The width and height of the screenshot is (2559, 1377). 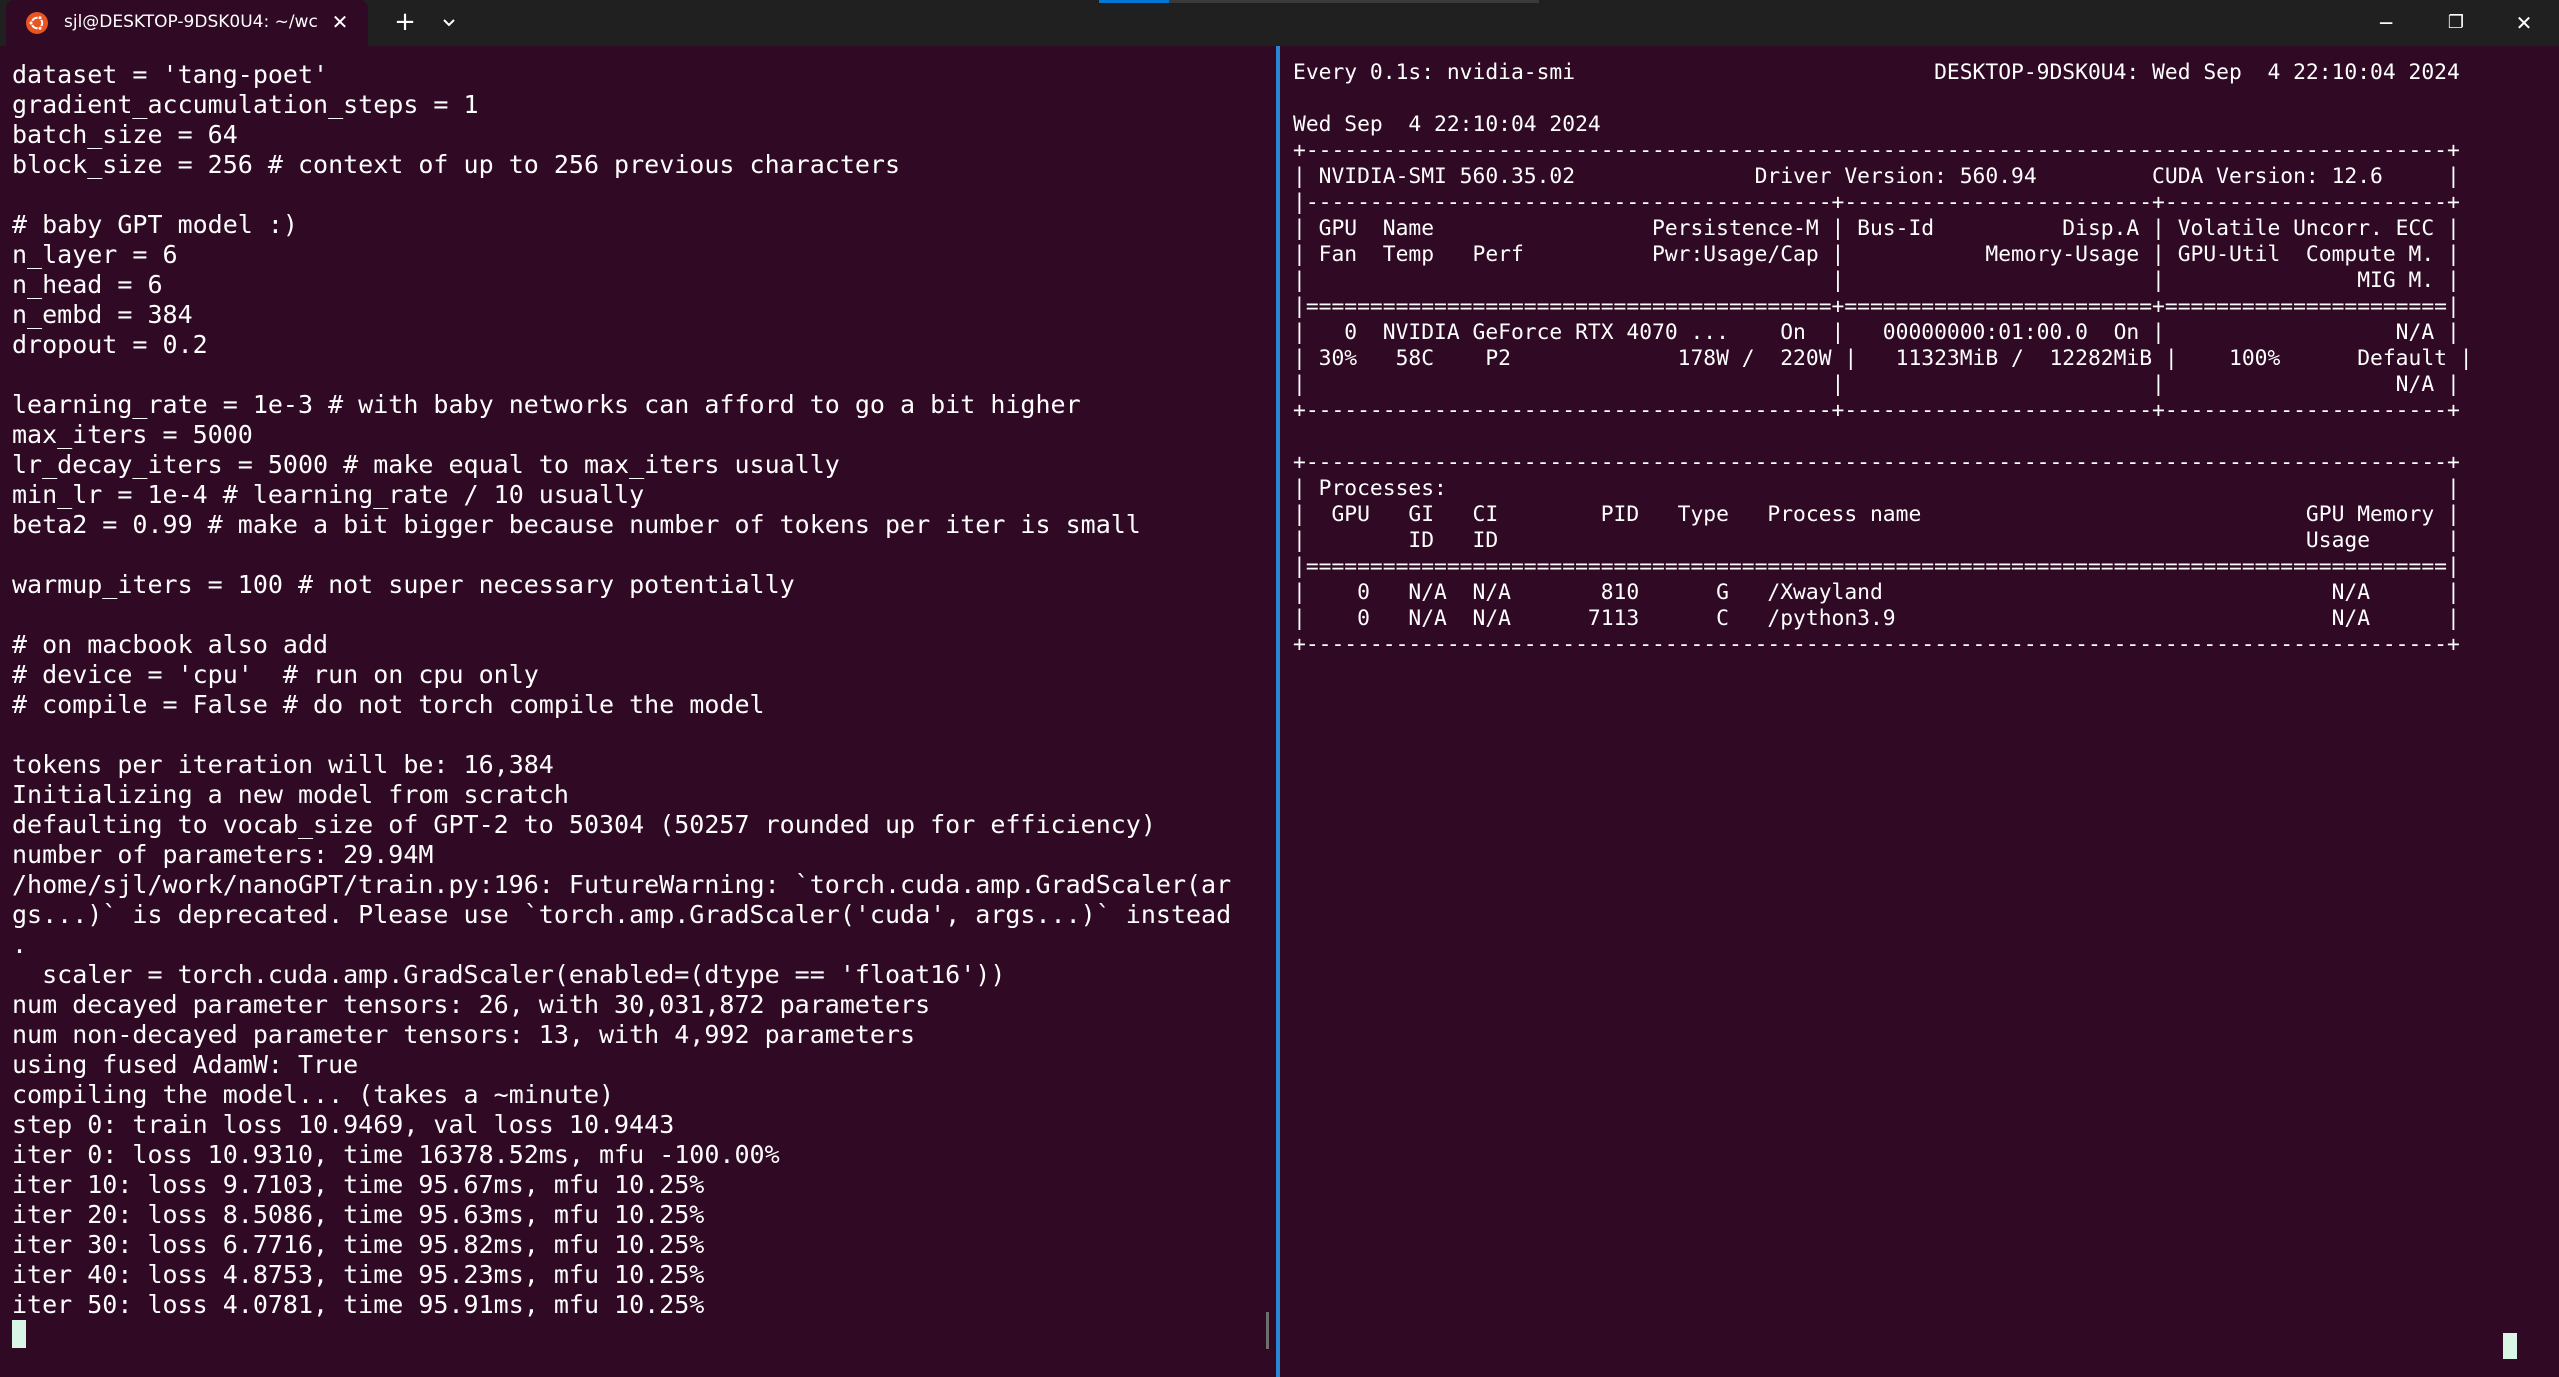 What do you see at coordinates (1876, 618) in the screenshot?
I see `terminal-line: | 0 N/A N/A 7113 C /python3.9 N/A |` at bounding box center [1876, 618].